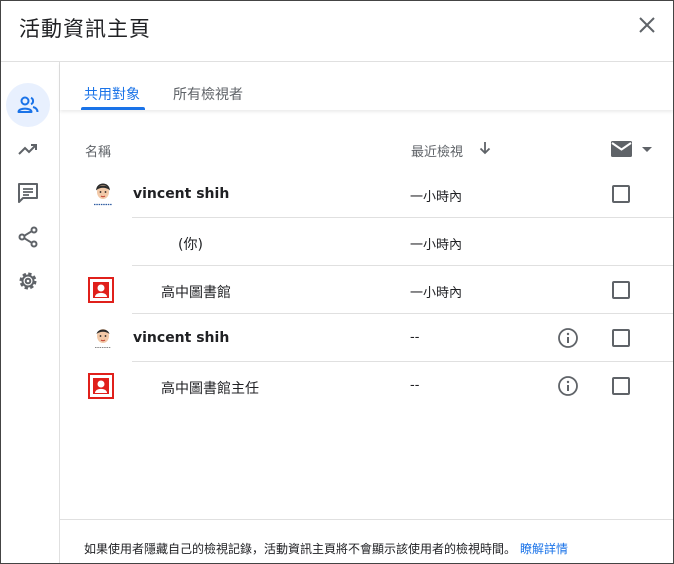 The width and height of the screenshot is (674, 564). I want to click on footer-note: 如果使用者隱藏自己的檢視記錄，活動資訊主頁將不會顯示該使用者的檢視時間。 瞭解詳情, so click(326, 548).